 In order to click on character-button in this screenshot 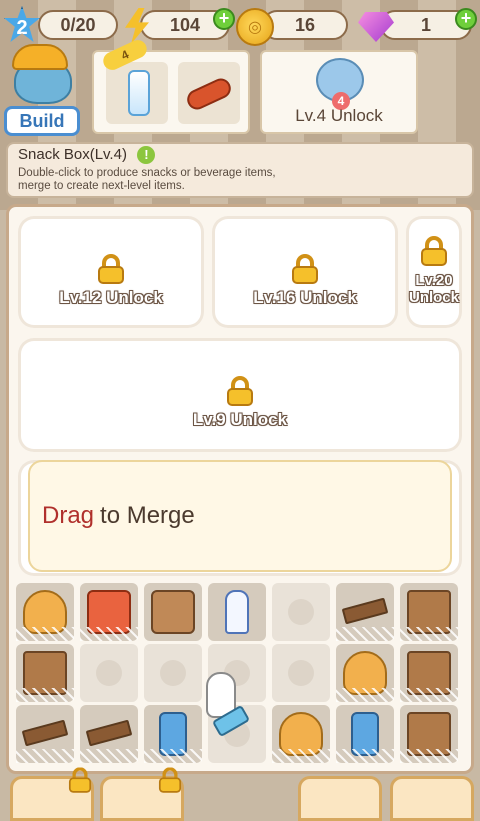, I will do `click(142, 794)`.